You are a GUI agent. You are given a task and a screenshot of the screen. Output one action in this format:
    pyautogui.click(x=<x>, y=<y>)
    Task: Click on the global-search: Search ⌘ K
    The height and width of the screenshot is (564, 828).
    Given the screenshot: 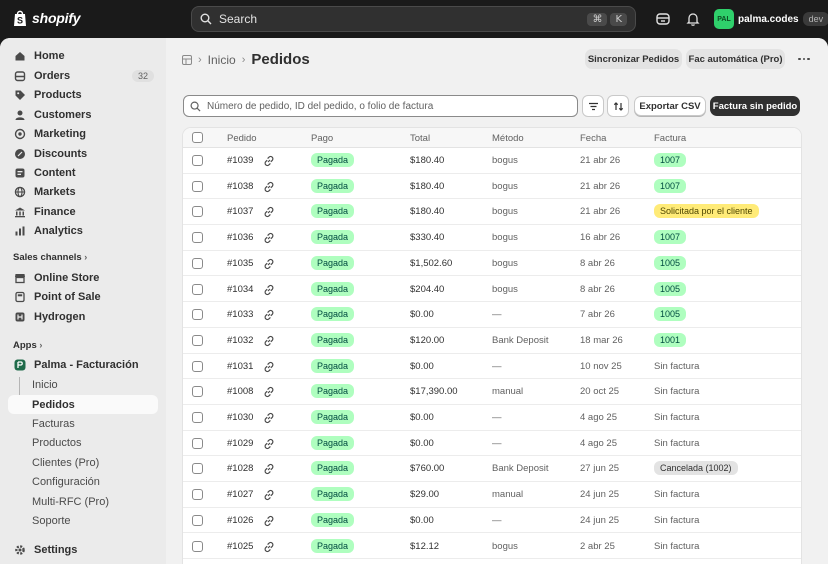 What is the action you would take?
    pyautogui.click(x=413, y=19)
    